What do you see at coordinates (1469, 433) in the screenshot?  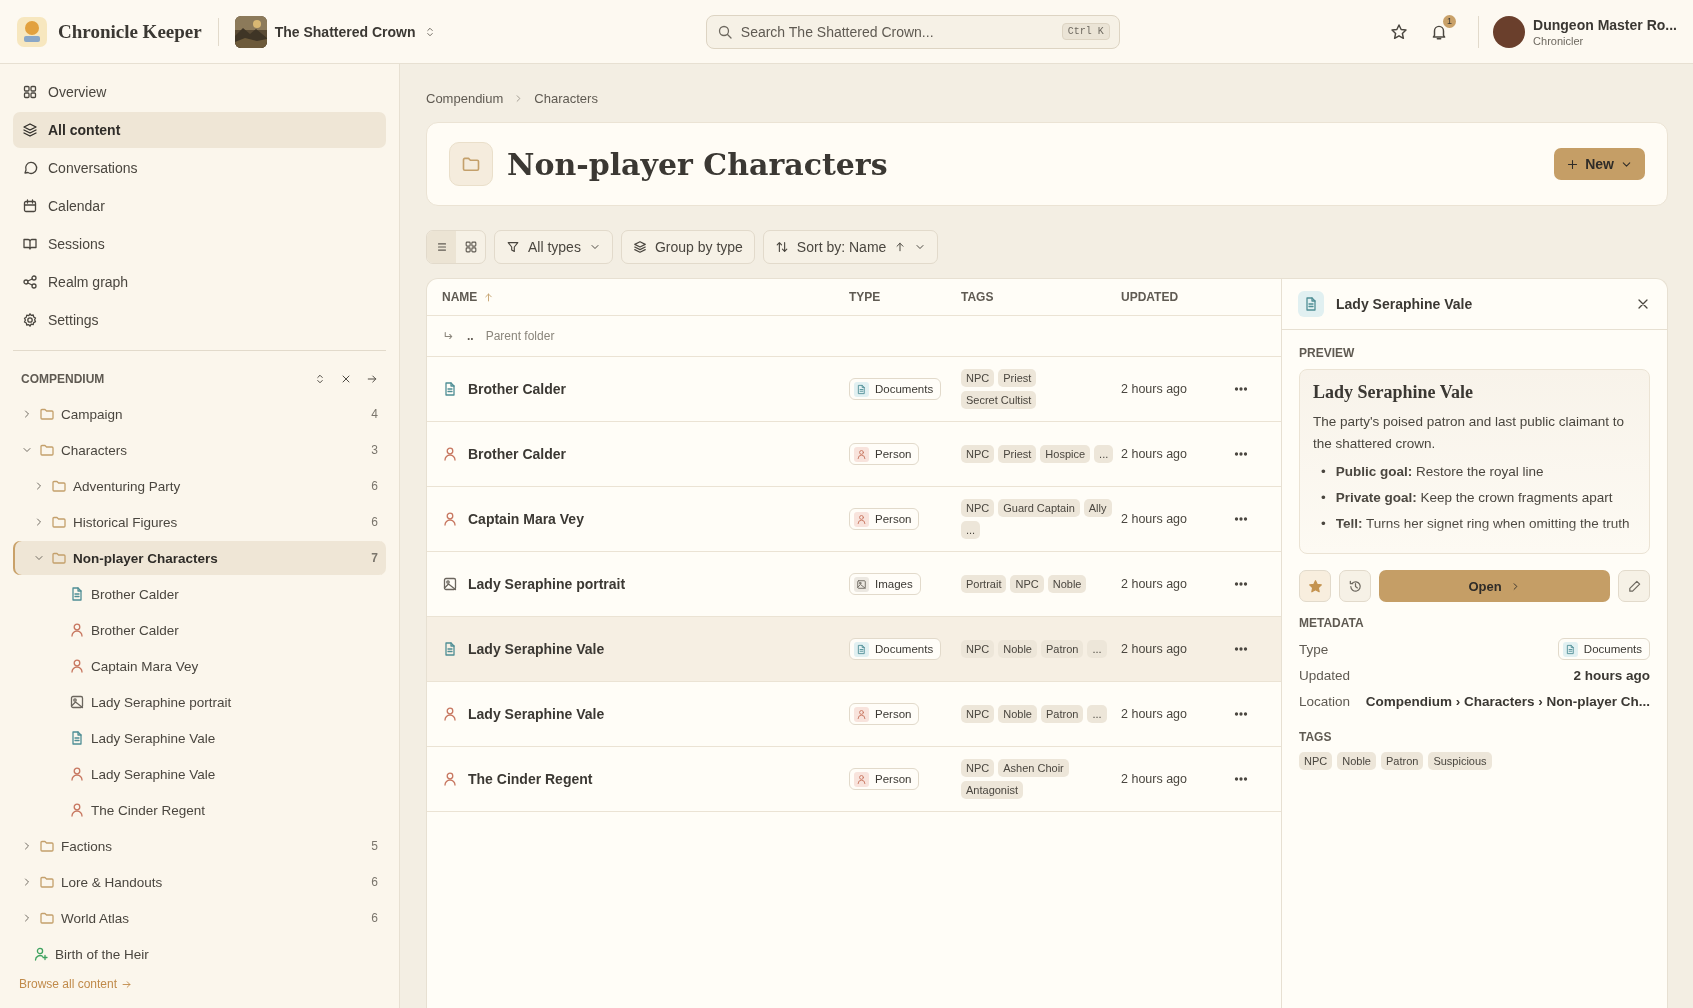 I see `preview-text: The party's poised patron and last public claimant to the shattered crown.` at bounding box center [1469, 433].